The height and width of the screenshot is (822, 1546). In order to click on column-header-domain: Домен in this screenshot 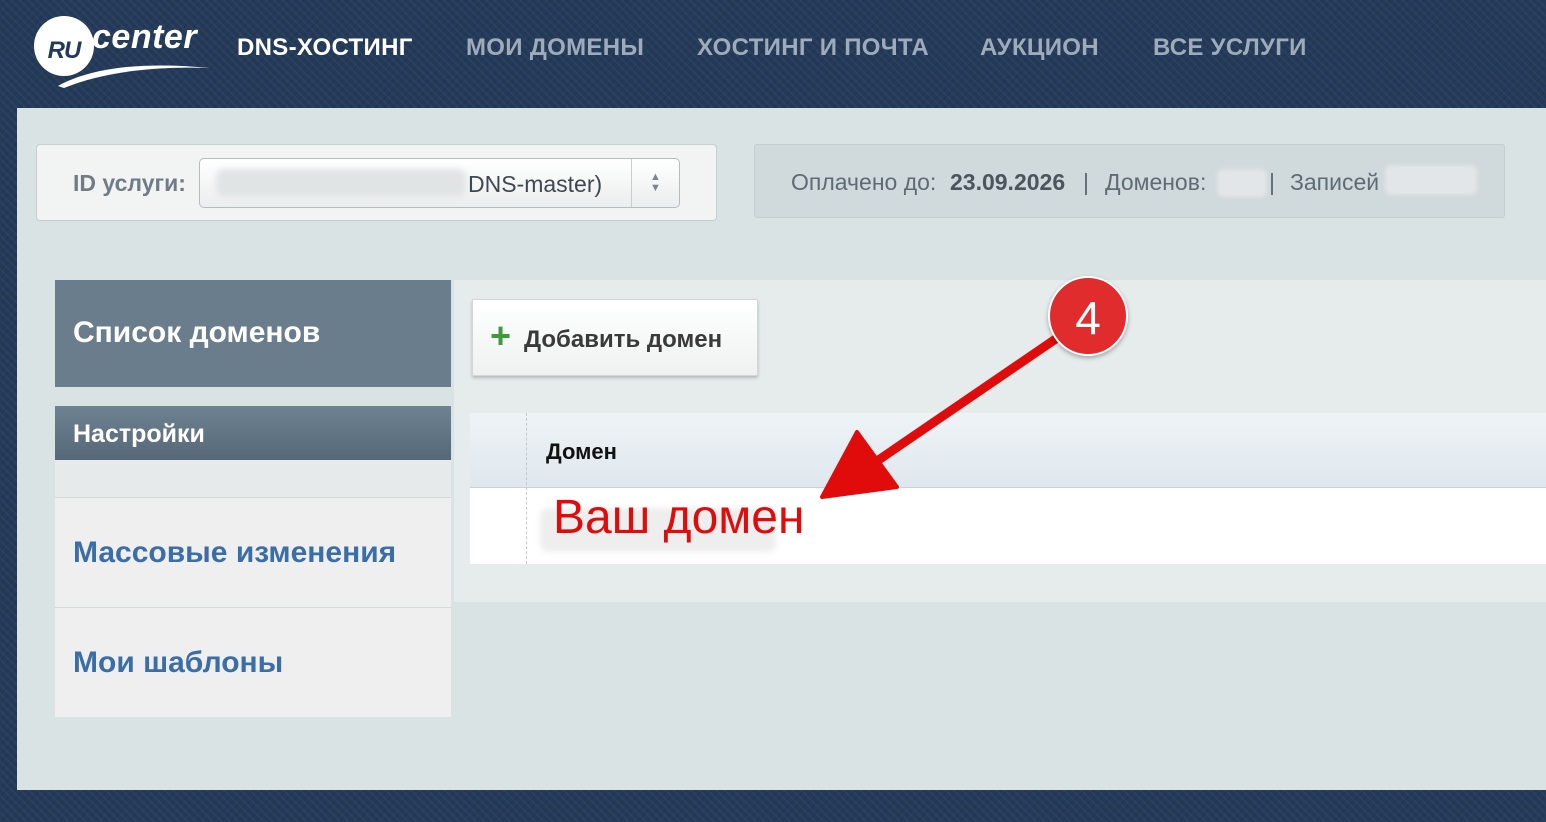, I will do `click(581, 452)`.